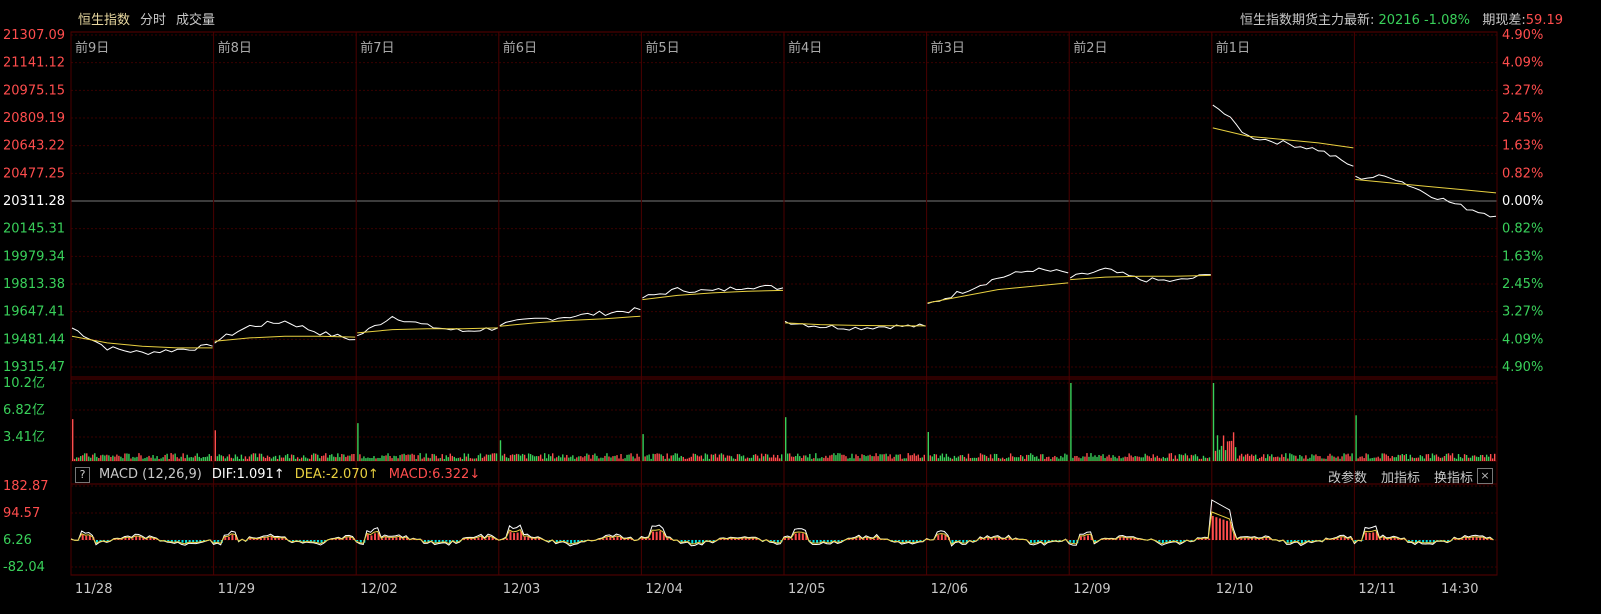 This screenshot has width=1601, height=614. What do you see at coordinates (1400, 476) in the screenshot?
I see `add-indicator-button: 加指标` at bounding box center [1400, 476].